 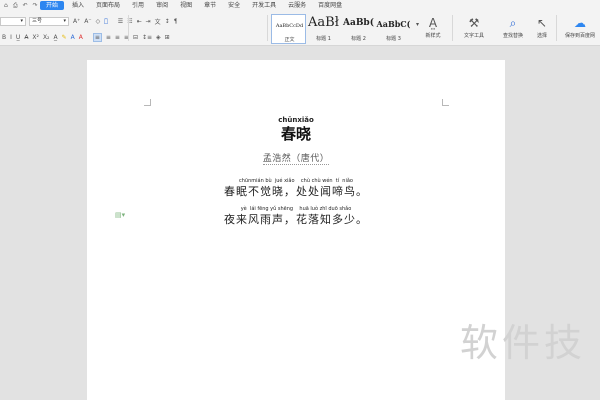 I want to click on superscript-icon: X², so click(x=35, y=37).